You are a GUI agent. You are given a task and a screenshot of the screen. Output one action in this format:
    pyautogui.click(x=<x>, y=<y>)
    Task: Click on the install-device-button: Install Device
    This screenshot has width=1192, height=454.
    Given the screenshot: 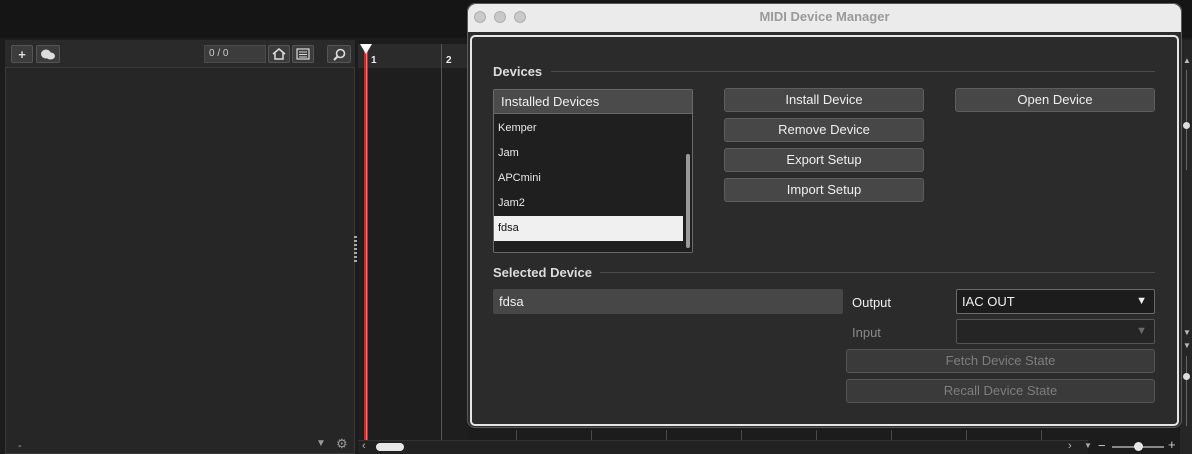 What is the action you would take?
    pyautogui.click(x=824, y=100)
    